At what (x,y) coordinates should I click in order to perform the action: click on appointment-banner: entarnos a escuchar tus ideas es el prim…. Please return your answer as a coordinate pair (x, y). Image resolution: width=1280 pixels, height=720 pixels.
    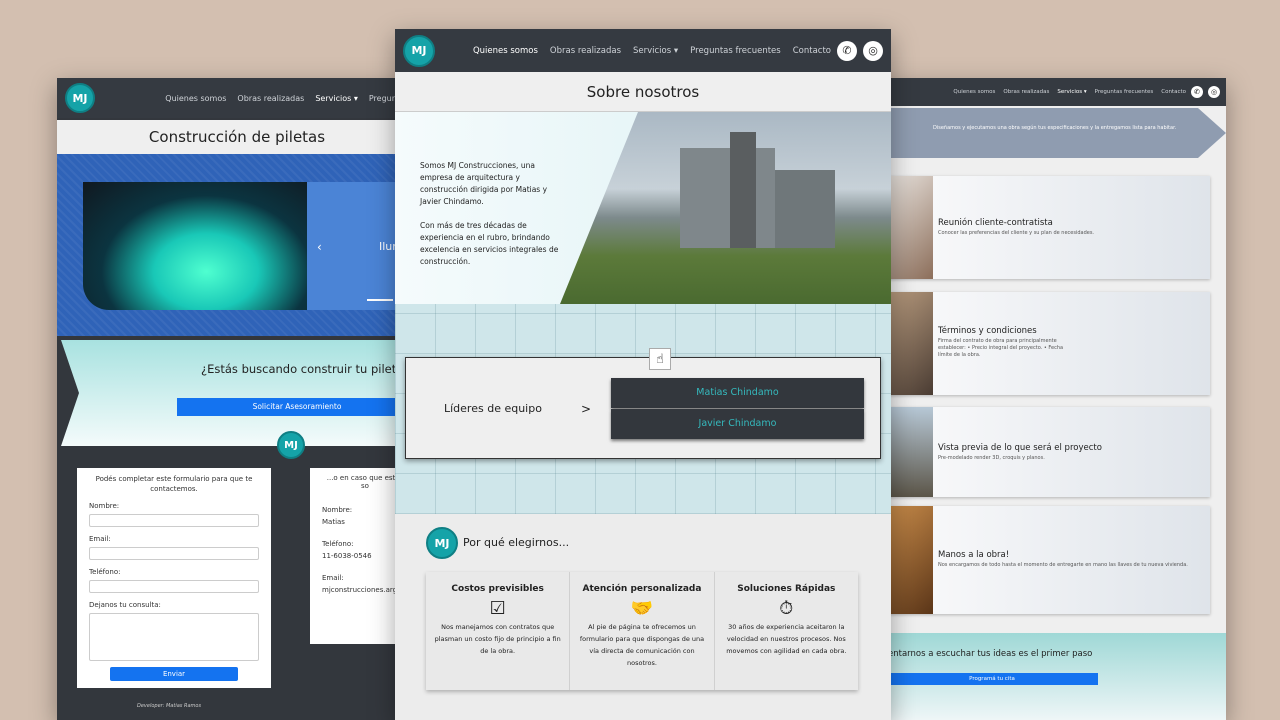
    Looking at the image, I should click on (1052, 676).